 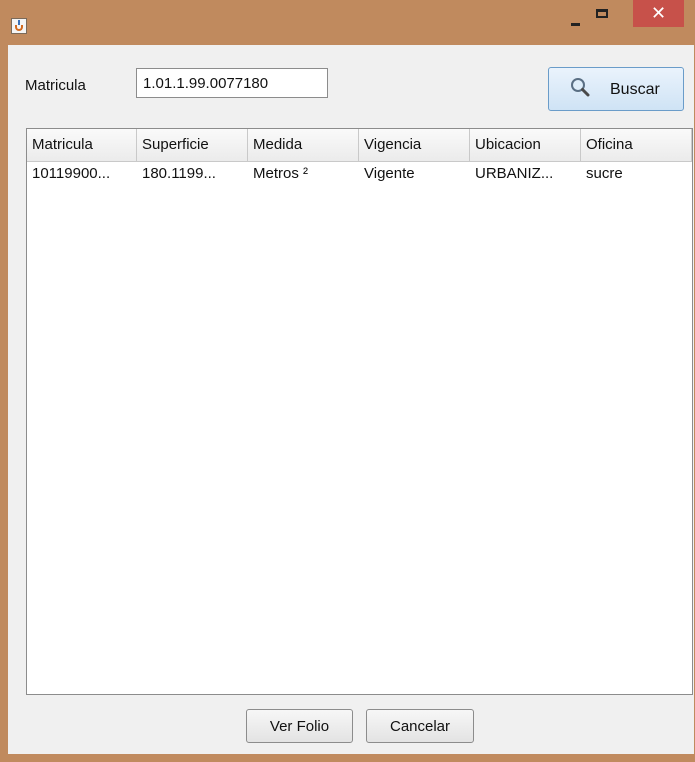 I want to click on minimize-icon, so click(x=575, y=24).